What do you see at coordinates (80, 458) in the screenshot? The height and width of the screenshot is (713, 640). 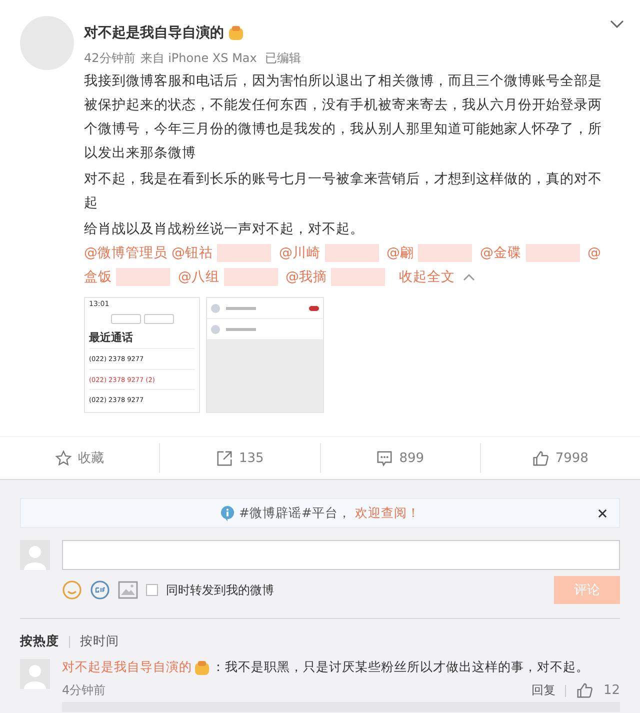 I see `action-button: 收藏` at bounding box center [80, 458].